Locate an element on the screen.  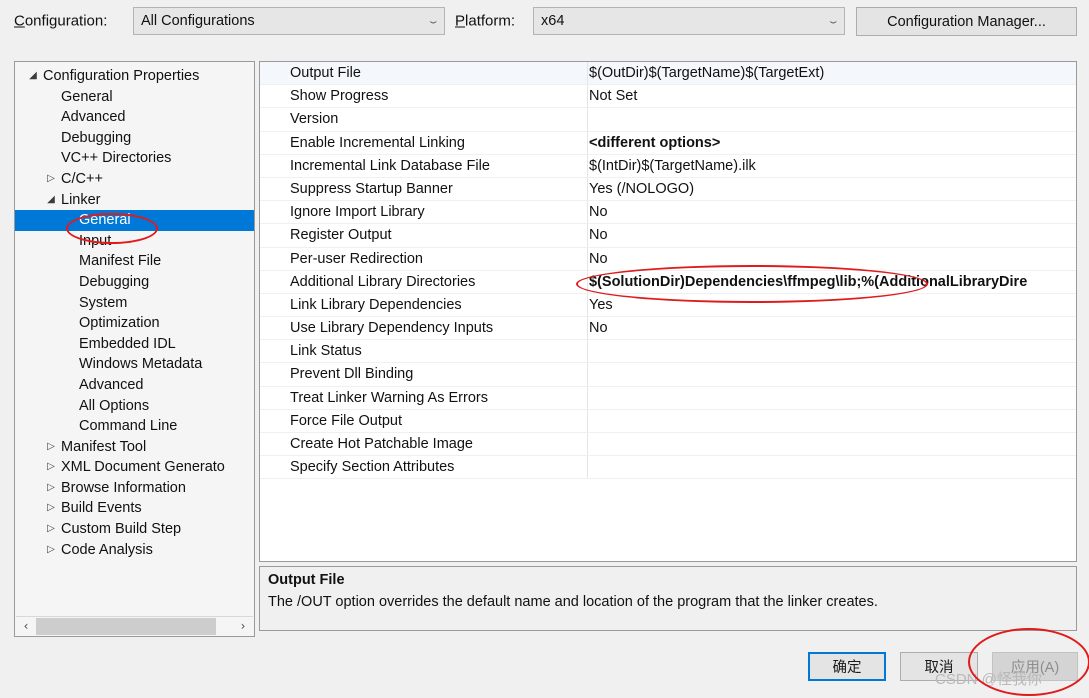
tree-item-configuration-properties: ◢ Configuration Properties is located at coordinates (134, 76).